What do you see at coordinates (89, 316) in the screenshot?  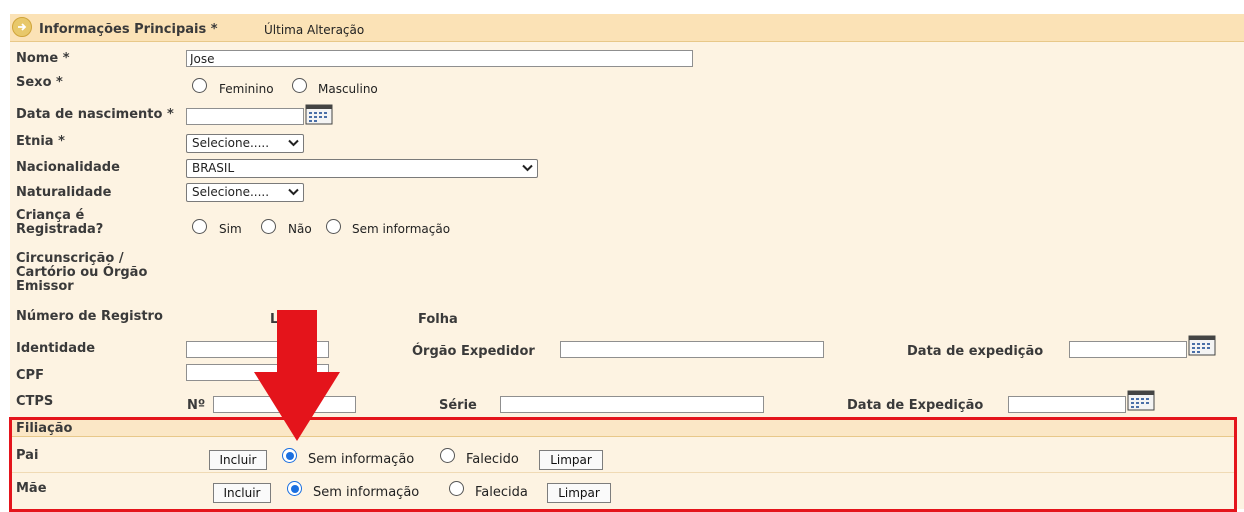 I see `numero-registro-label: Número de Registro` at bounding box center [89, 316].